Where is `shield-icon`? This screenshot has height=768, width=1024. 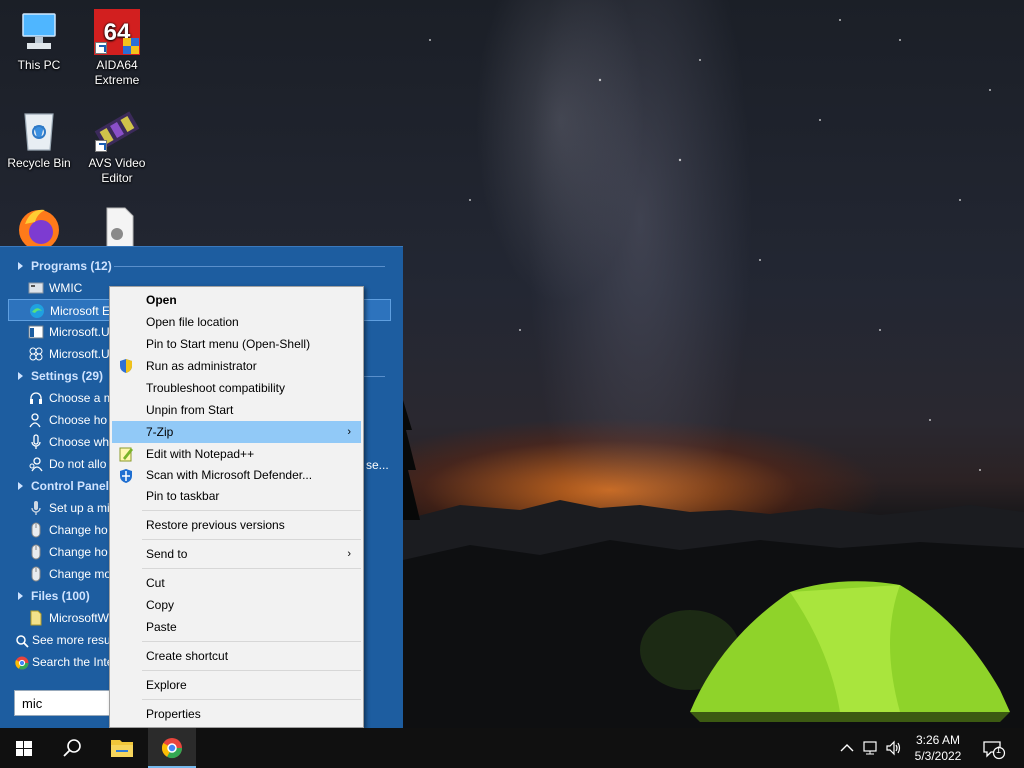 shield-icon is located at coordinates (126, 366).